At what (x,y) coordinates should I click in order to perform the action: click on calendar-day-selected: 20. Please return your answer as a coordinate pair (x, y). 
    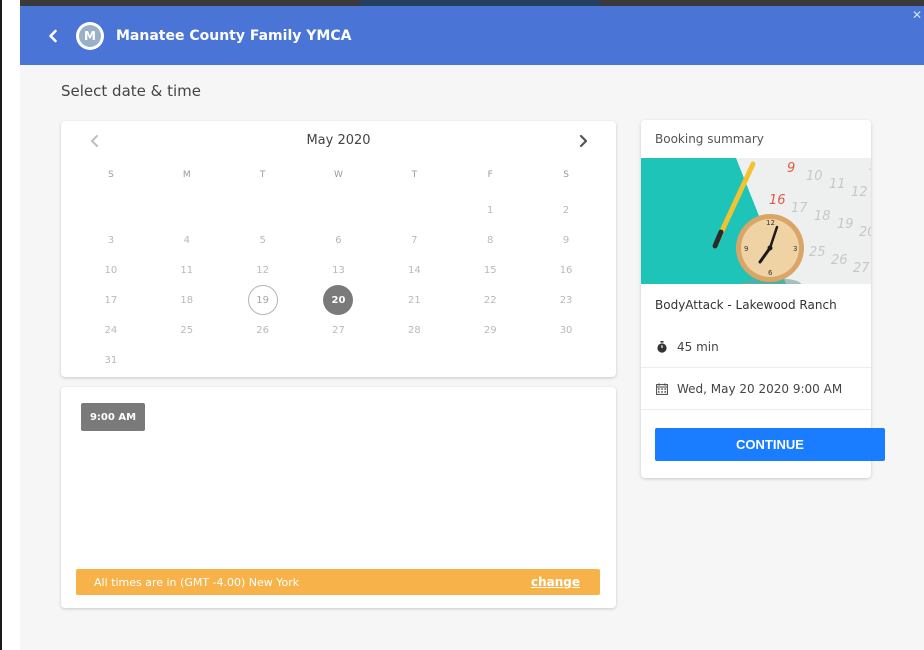
    Looking at the image, I should click on (339, 300).